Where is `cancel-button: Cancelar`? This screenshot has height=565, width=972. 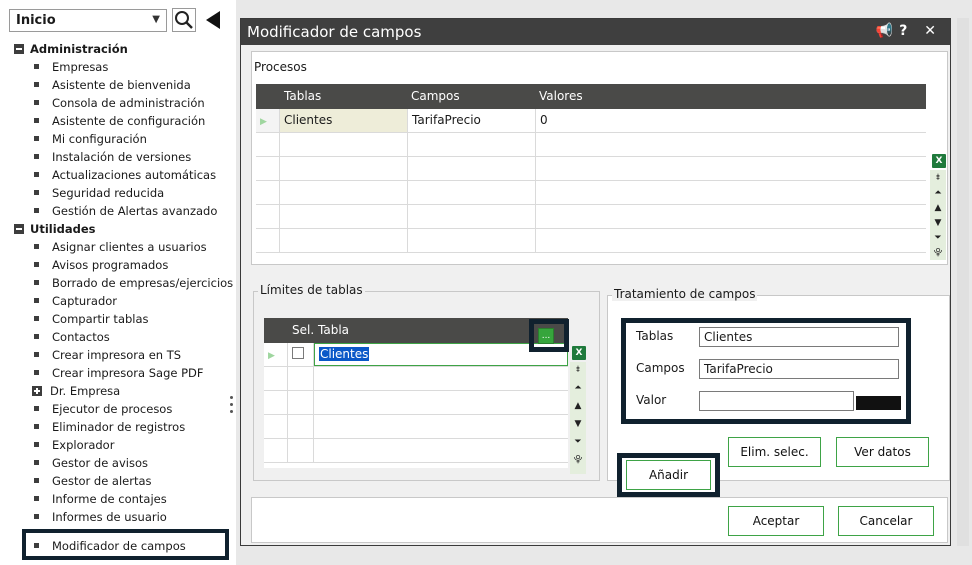 cancel-button: Cancelar is located at coordinates (886, 521).